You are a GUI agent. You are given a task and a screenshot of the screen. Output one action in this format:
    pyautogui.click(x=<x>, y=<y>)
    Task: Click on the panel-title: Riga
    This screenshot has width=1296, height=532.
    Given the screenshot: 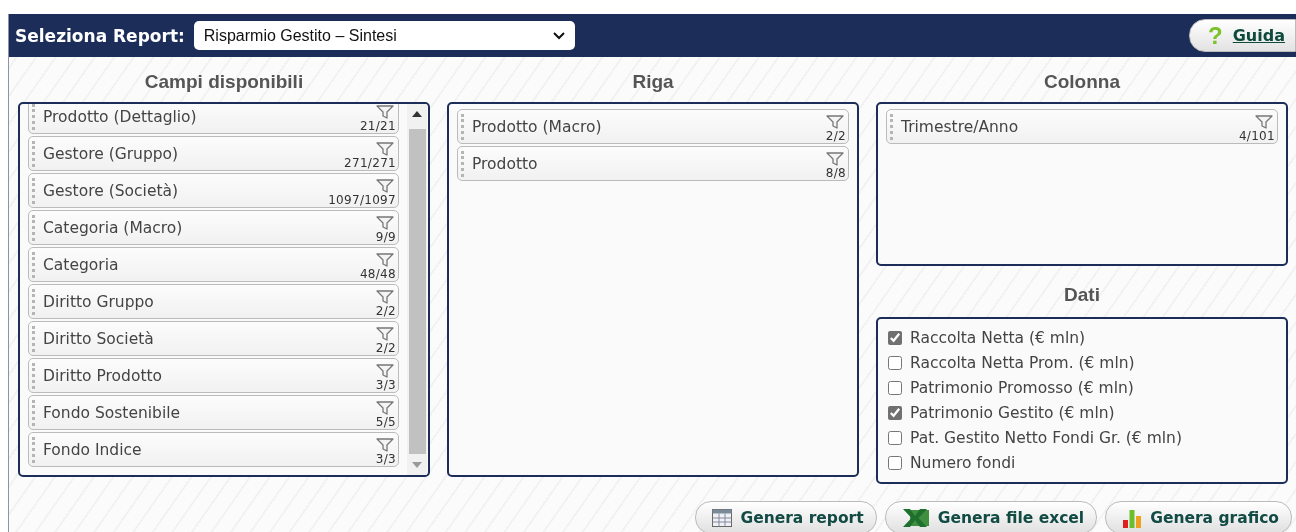 What is the action you would take?
    pyautogui.click(x=653, y=82)
    